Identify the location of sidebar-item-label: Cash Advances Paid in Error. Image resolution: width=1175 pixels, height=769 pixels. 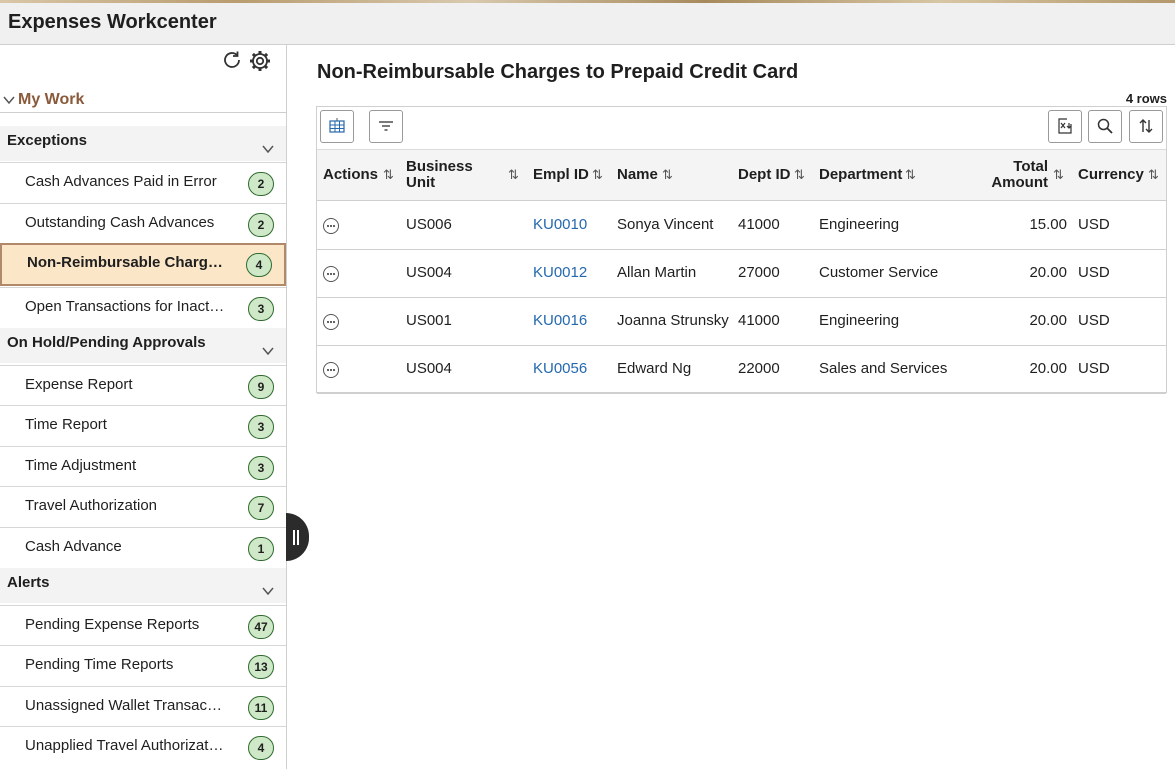
(121, 181).